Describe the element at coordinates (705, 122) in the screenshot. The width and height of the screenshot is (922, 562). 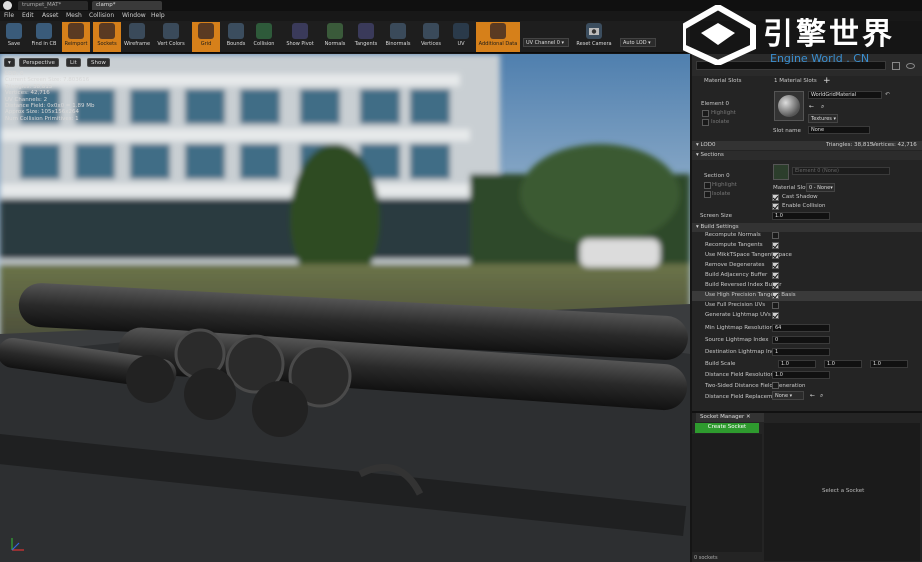
I see `isolate-checkbox` at that location.